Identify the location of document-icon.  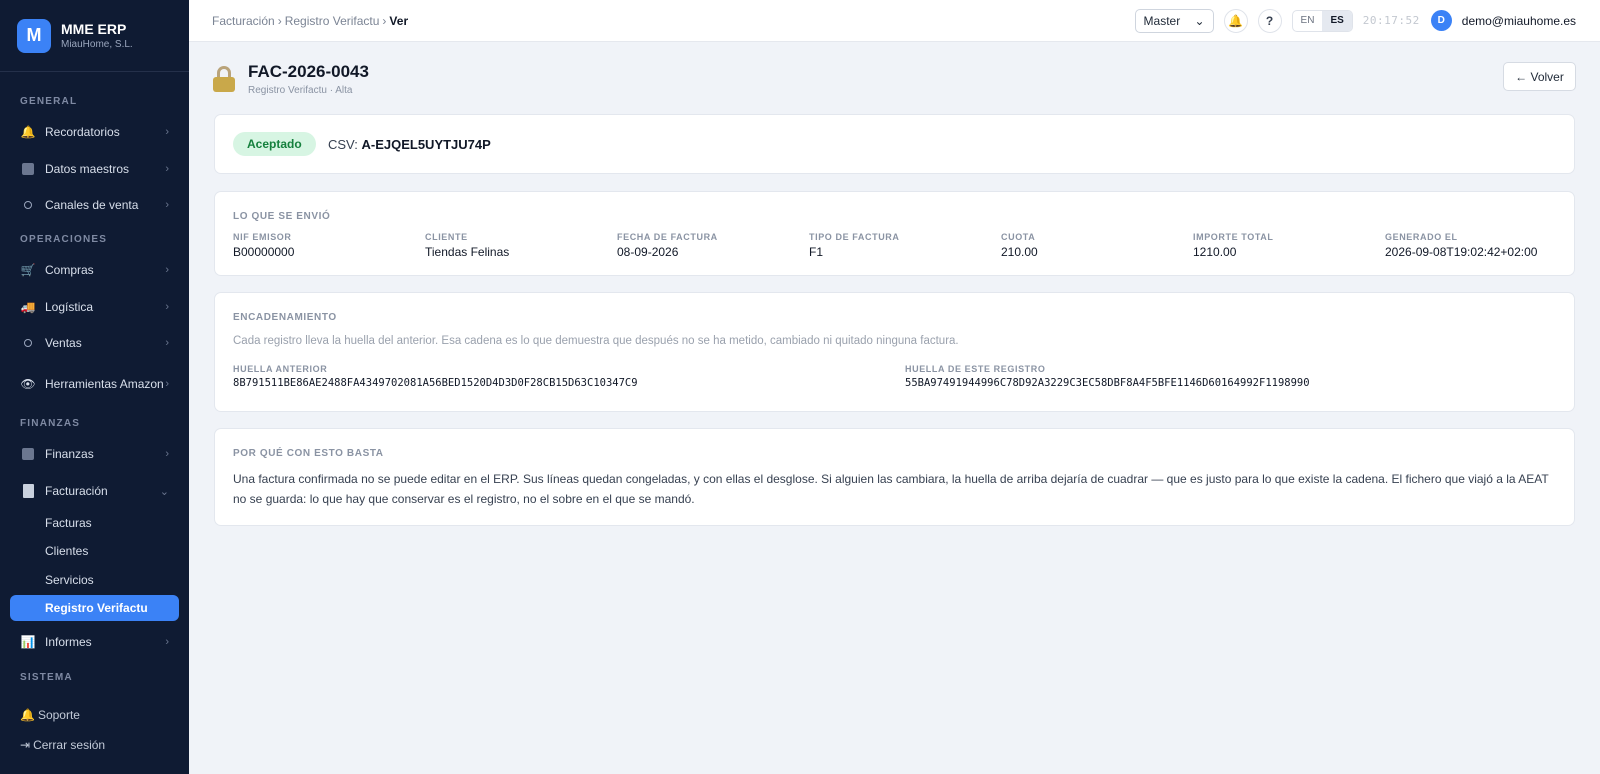
(28, 491).